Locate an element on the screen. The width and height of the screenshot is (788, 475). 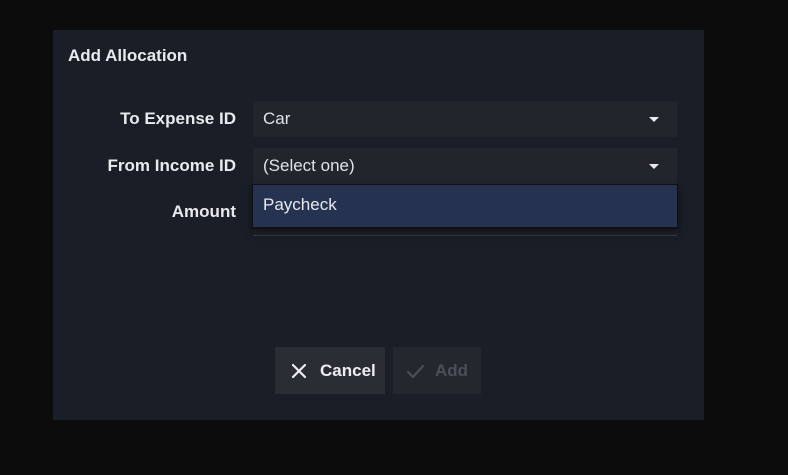
expense-id-label: To Expense ID is located at coordinates (178, 118).